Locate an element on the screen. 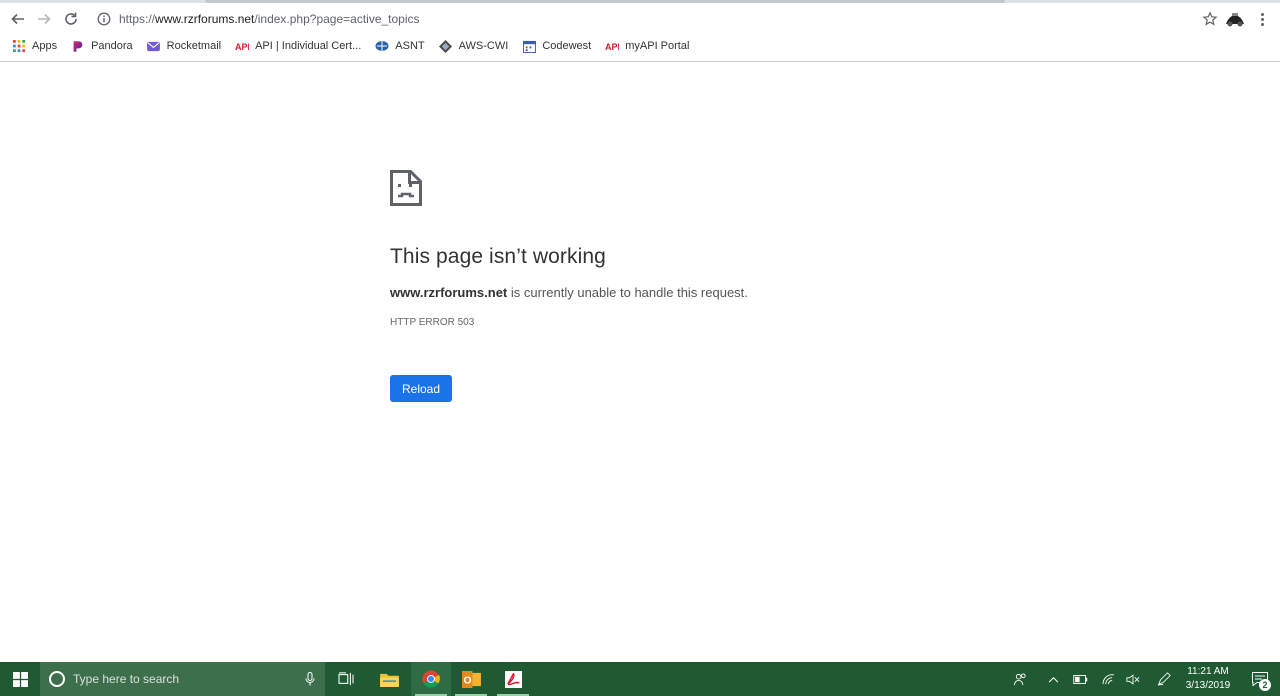  task-view-icon is located at coordinates (346, 679).